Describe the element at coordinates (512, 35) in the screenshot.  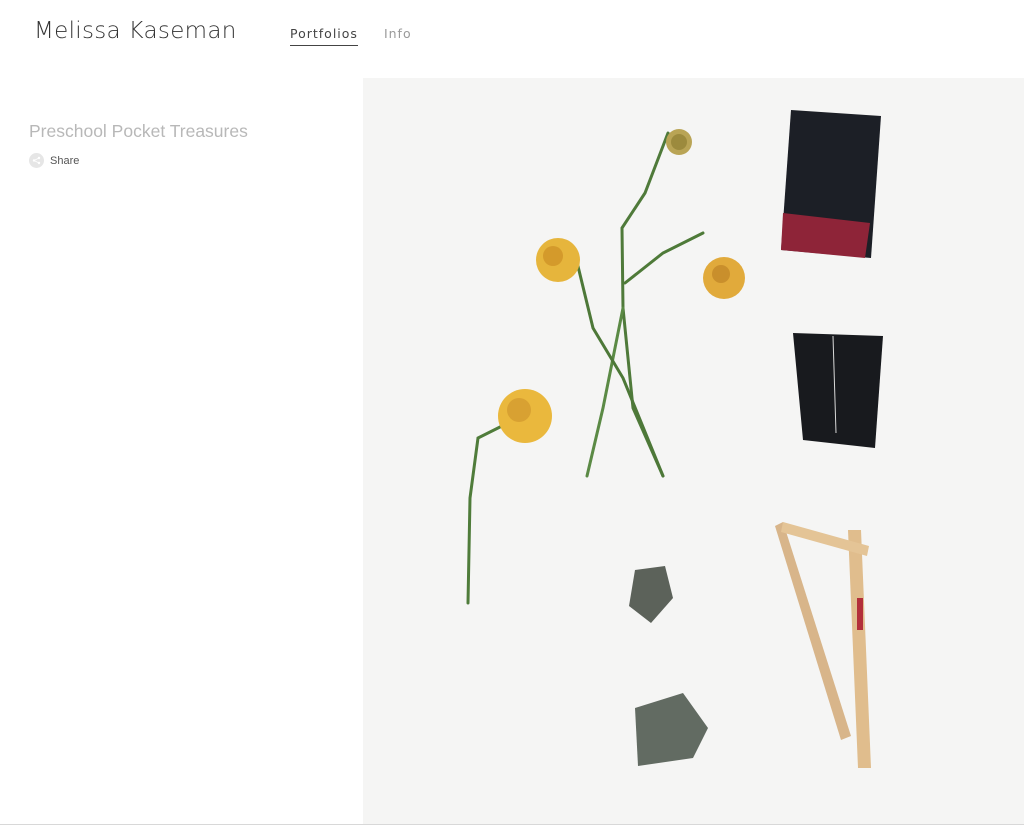
I see `site-header: Melissa Kaseman Portfolios Info` at that location.